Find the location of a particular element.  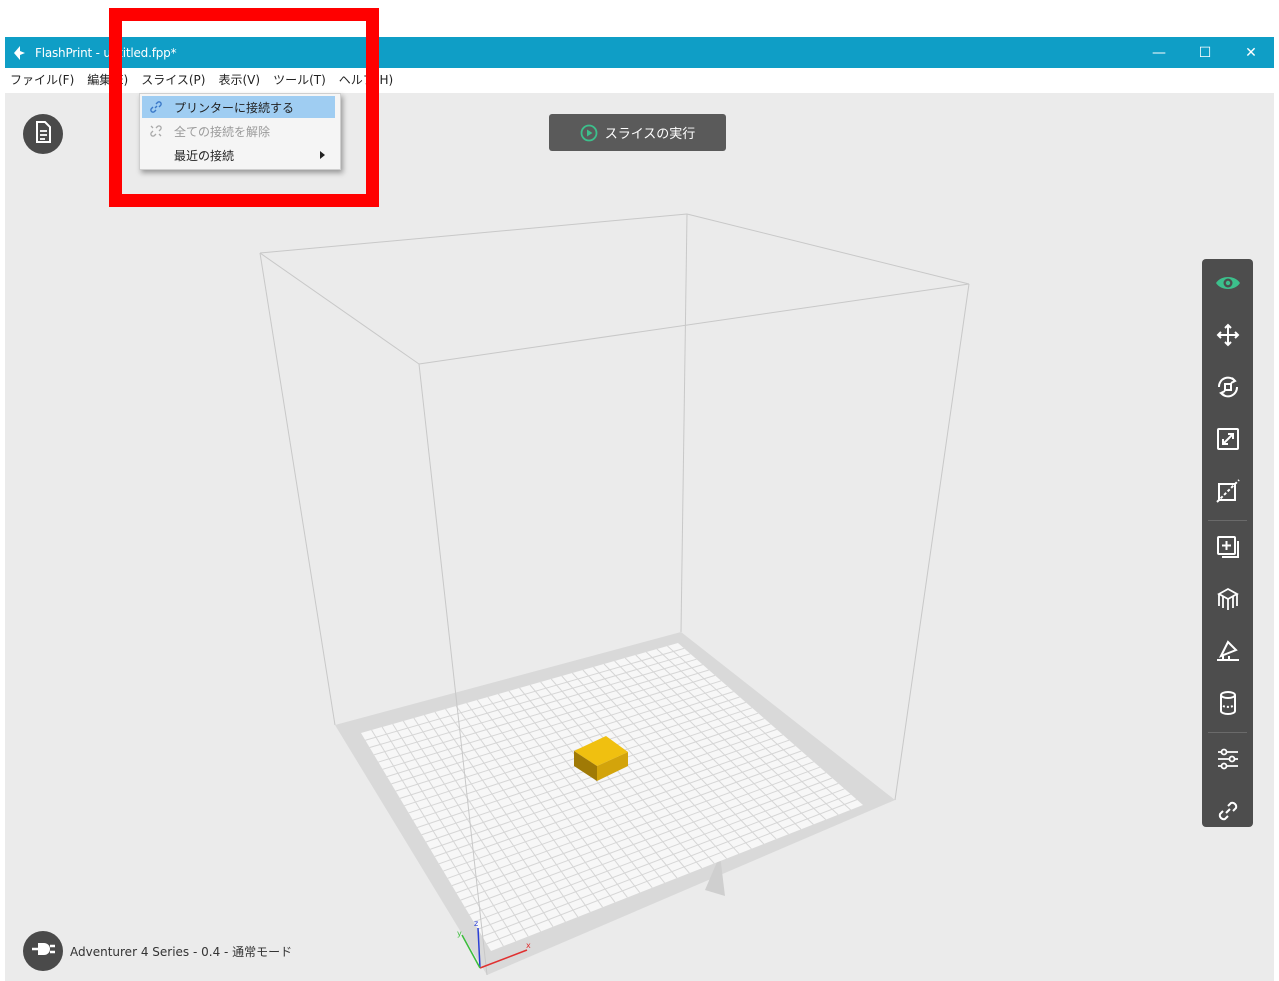

rotate-icon is located at coordinates (1228, 389).